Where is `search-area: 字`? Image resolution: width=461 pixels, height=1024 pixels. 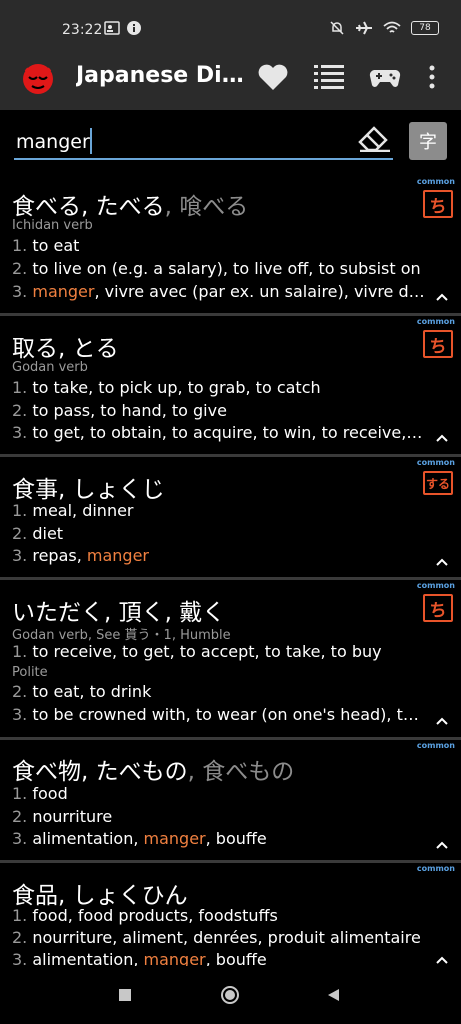 search-area: 字 is located at coordinates (230, 143).